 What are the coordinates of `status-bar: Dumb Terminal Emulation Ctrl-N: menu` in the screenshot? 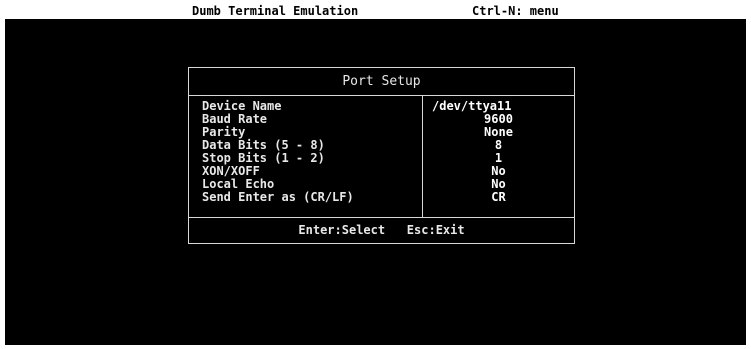 It's located at (375, 11).